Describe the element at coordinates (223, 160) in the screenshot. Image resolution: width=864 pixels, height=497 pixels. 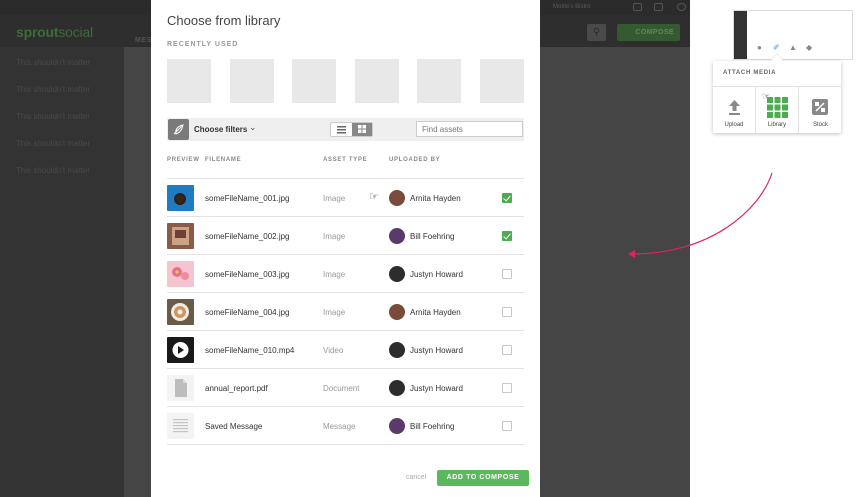
I see `column-header-filename: FILENAME` at that location.